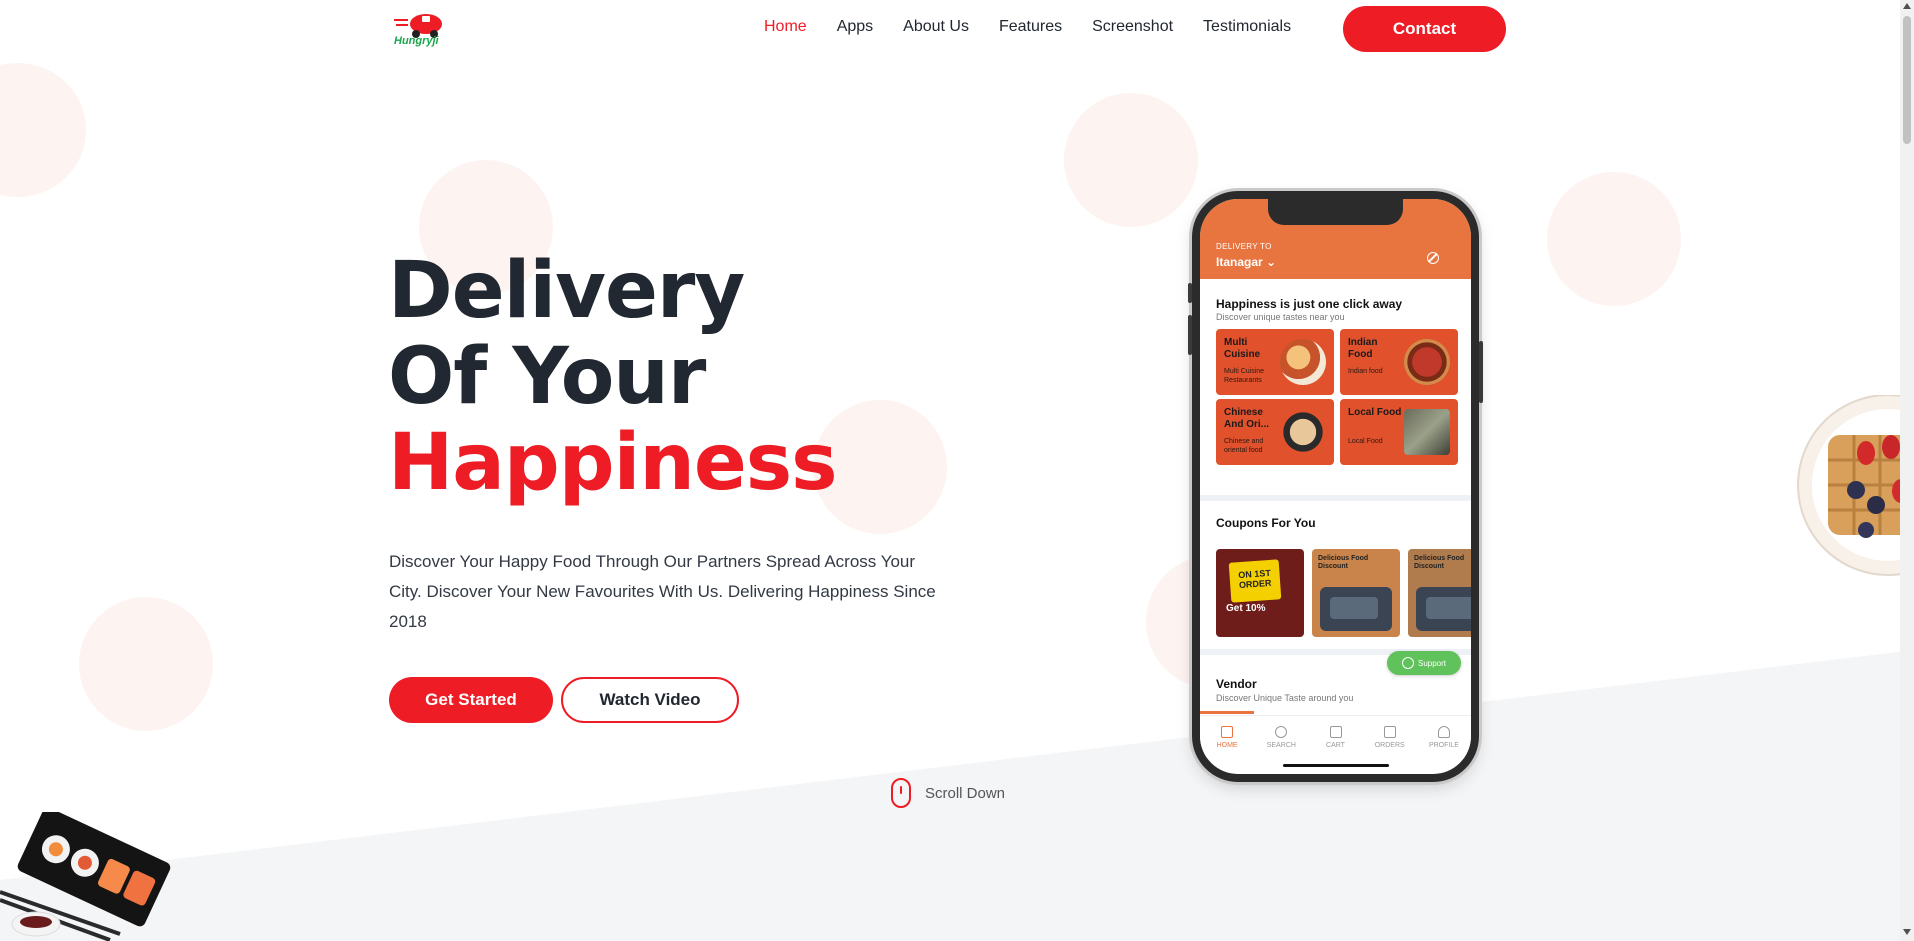 The image size is (1914, 941). Describe the element at coordinates (1244, 446) in the screenshot. I see `category-desc: Chinese and oriental food` at that location.